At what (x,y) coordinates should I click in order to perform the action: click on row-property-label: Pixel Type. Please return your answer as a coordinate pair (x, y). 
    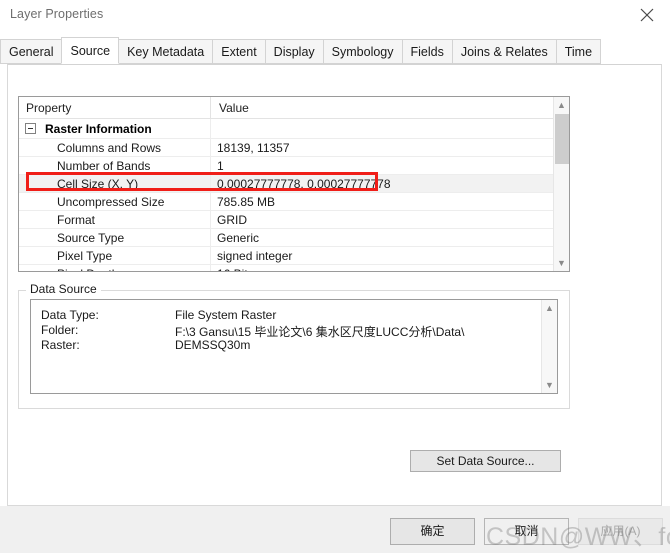
    Looking at the image, I should click on (85, 256).